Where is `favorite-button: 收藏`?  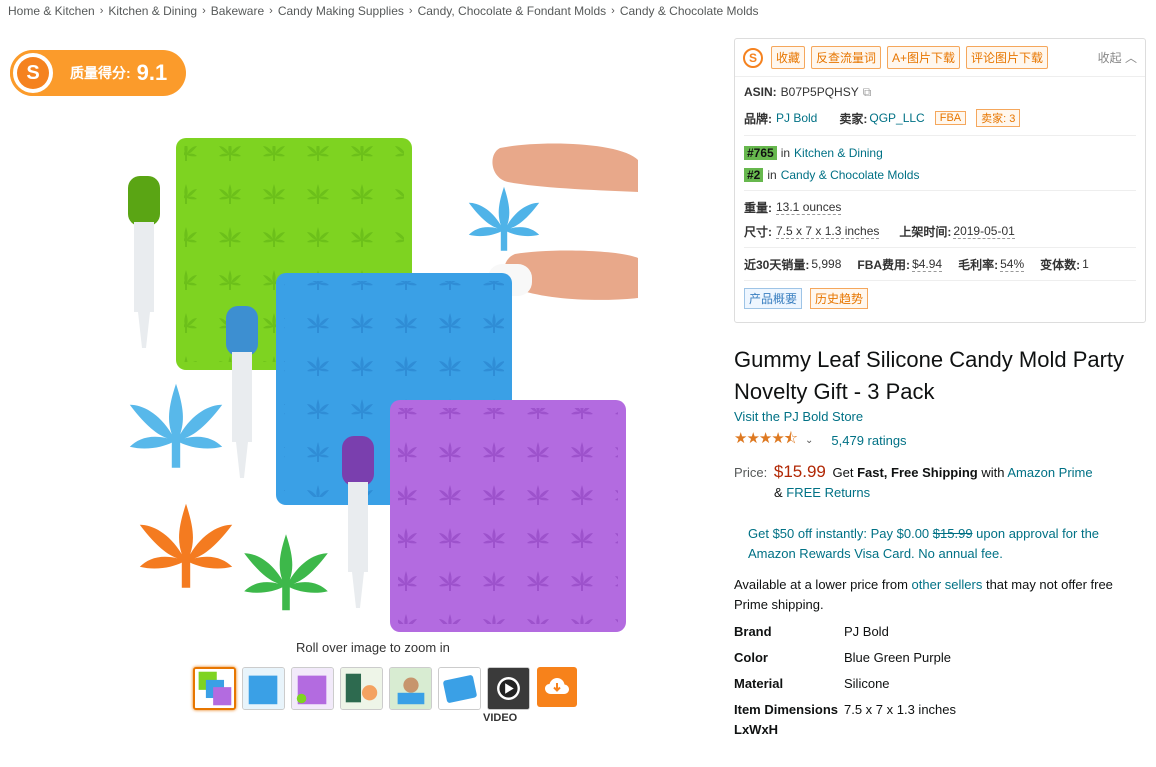 favorite-button: 收藏 is located at coordinates (788, 57).